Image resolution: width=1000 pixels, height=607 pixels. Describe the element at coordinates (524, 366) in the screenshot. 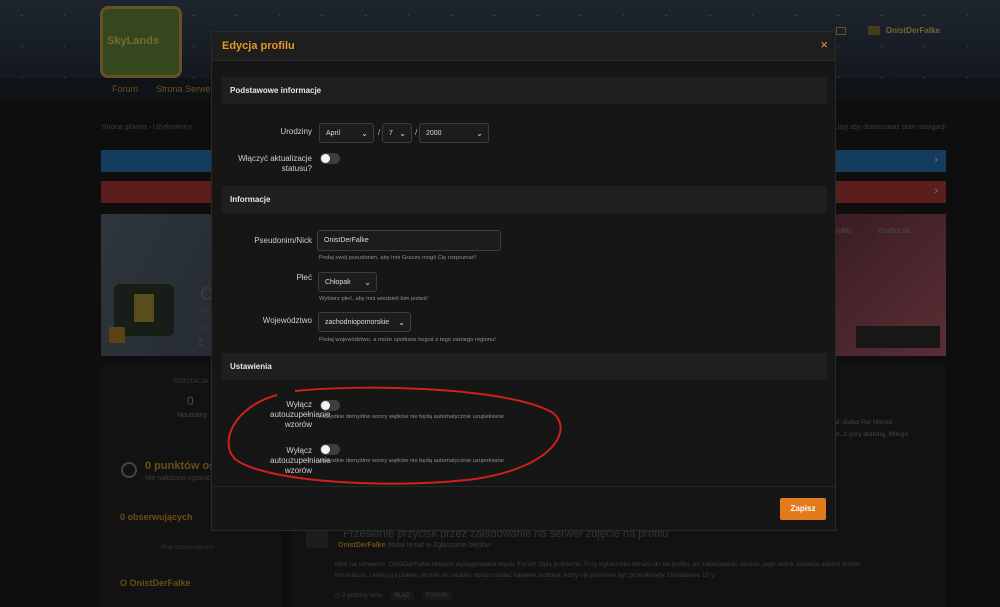

I see `section-header-settings: Ustawienia` at that location.